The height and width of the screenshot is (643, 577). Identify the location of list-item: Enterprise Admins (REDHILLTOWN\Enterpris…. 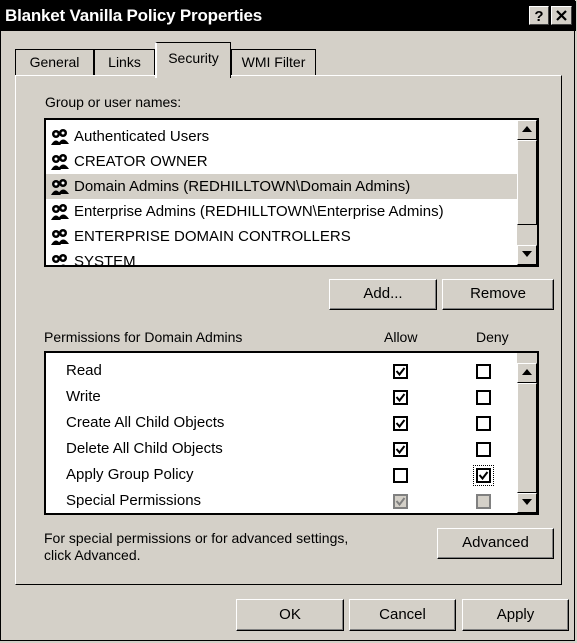
(285, 211).